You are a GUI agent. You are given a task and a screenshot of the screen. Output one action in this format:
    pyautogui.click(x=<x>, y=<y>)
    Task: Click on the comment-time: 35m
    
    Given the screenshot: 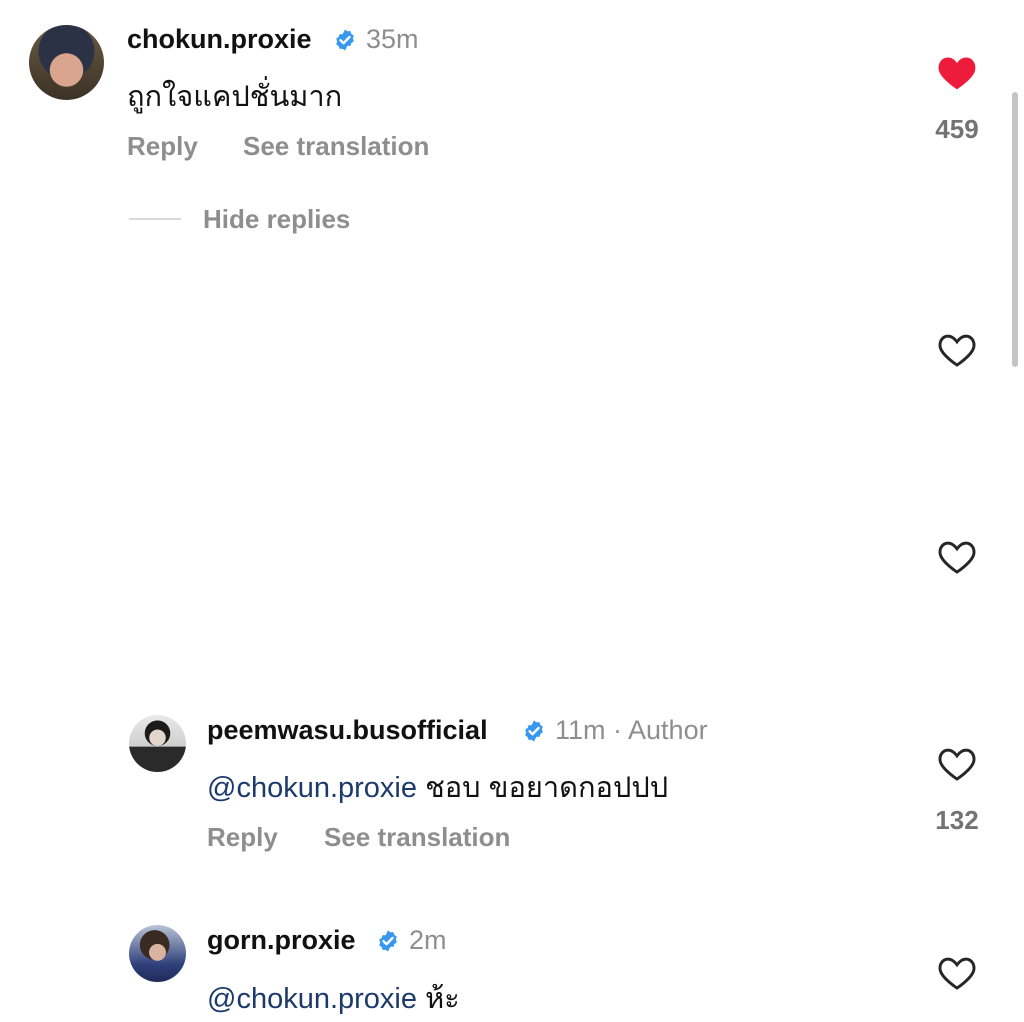 What is the action you would take?
    pyautogui.click(x=392, y=39)
    